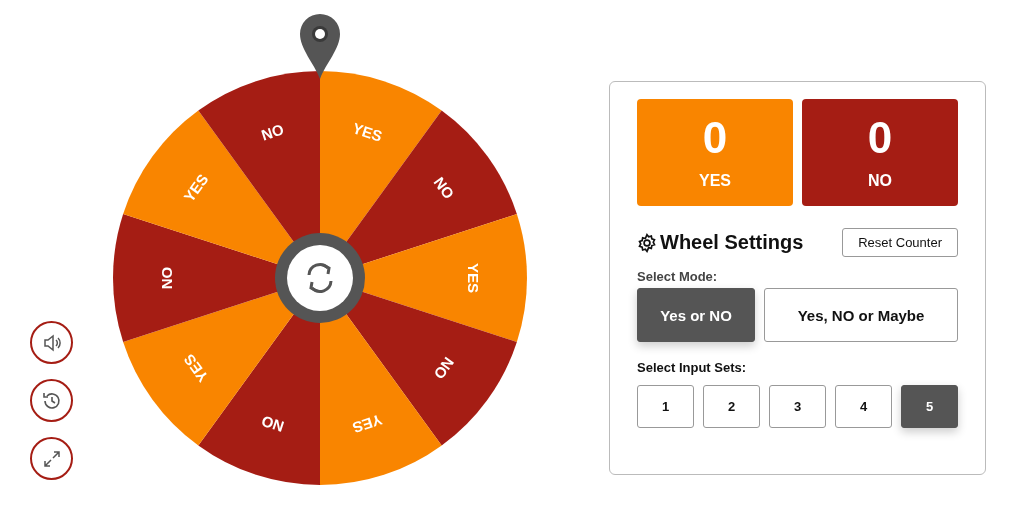 The width and height of the screenshot is (1024, 516). What do you see at coordinates (797, 406) in the screenshot?
I see `input-set-option: 3` at bounding box center [797, 406].